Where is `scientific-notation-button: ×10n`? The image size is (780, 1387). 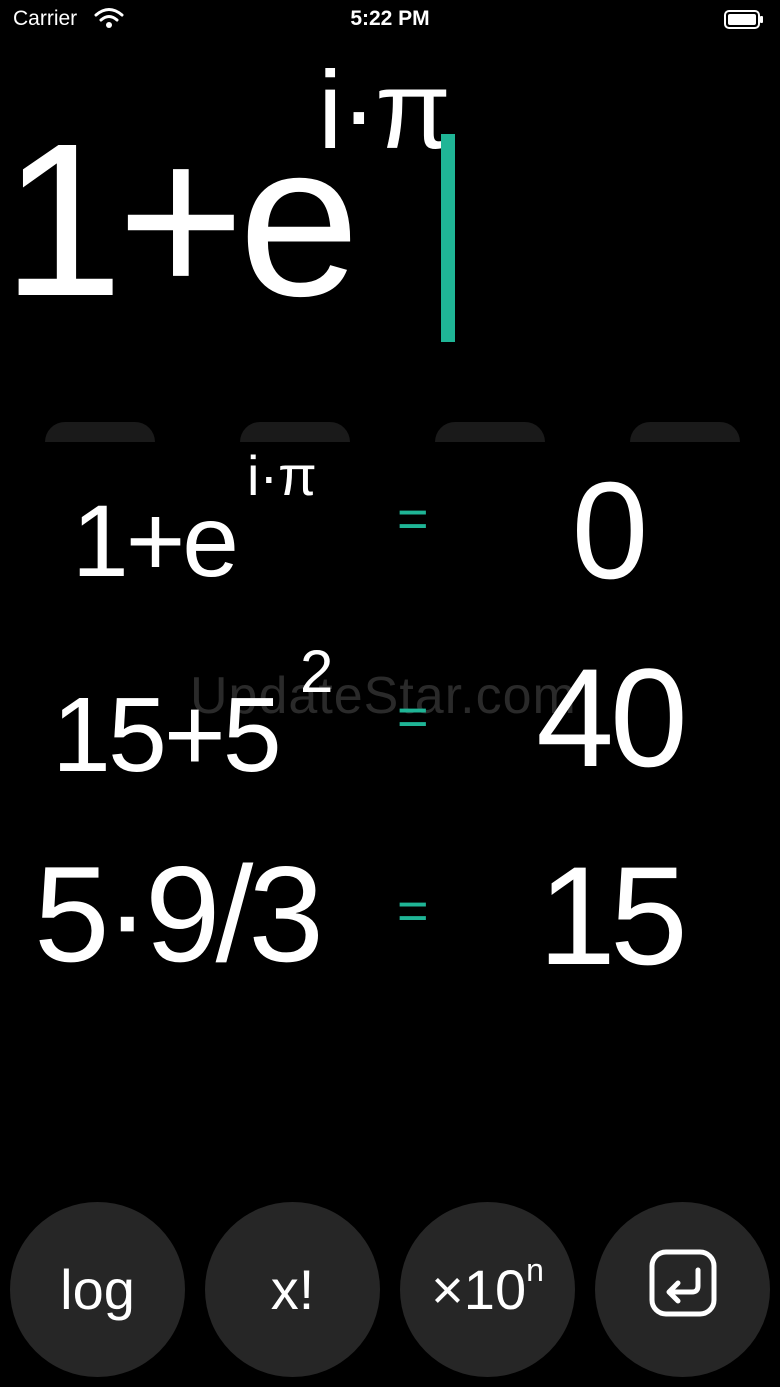 scientific-notation-button: ×10n is located at coordinates (487, 1289).